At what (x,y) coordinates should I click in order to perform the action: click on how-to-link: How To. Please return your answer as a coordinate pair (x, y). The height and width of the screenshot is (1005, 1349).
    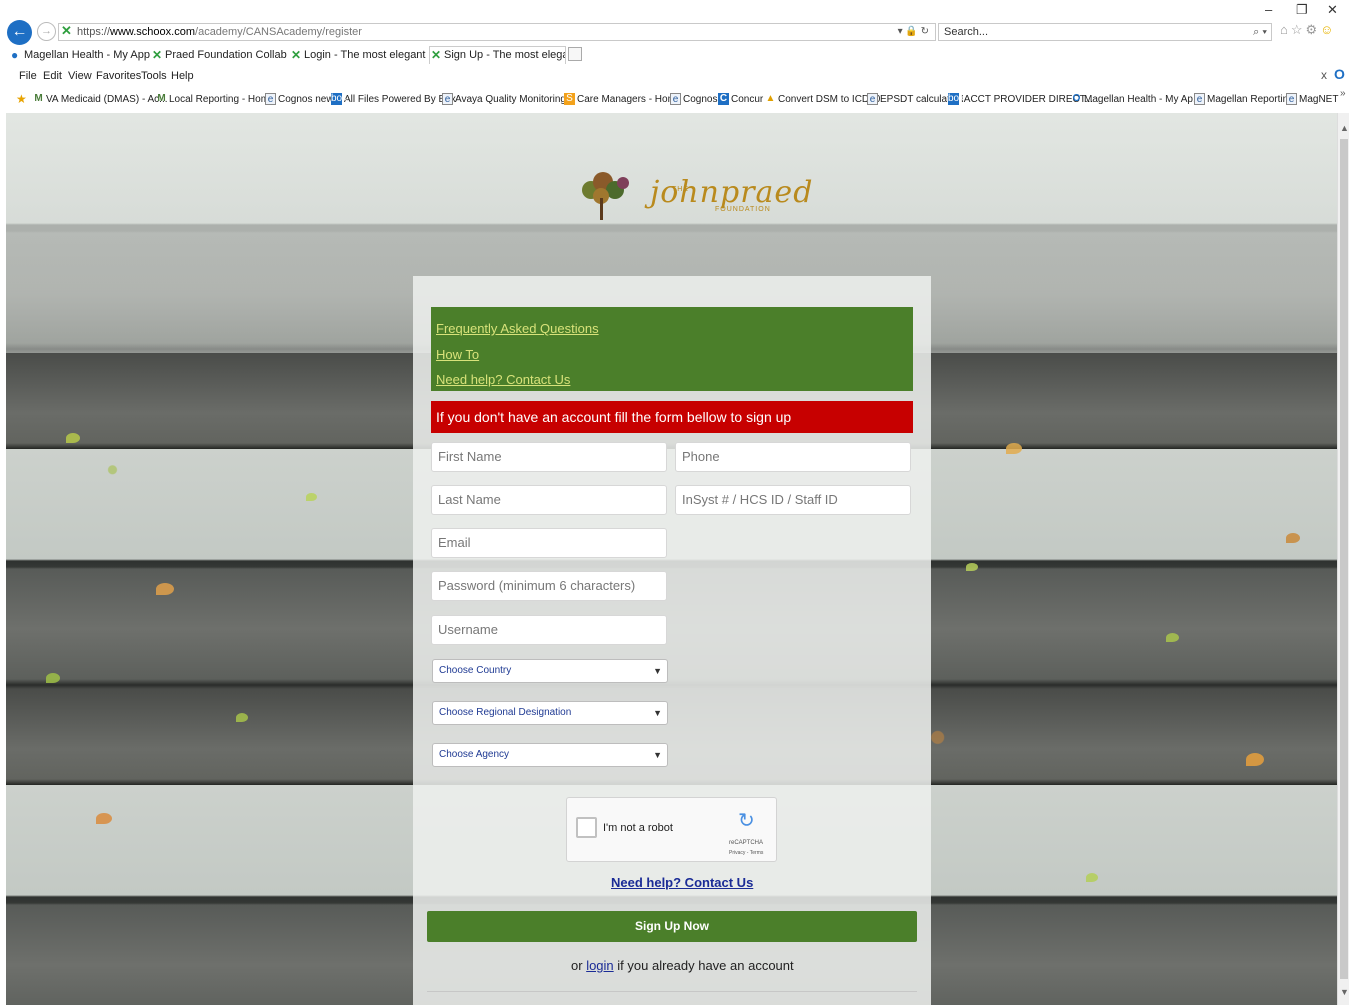
    Looking at the image, I should click on (672, 355).